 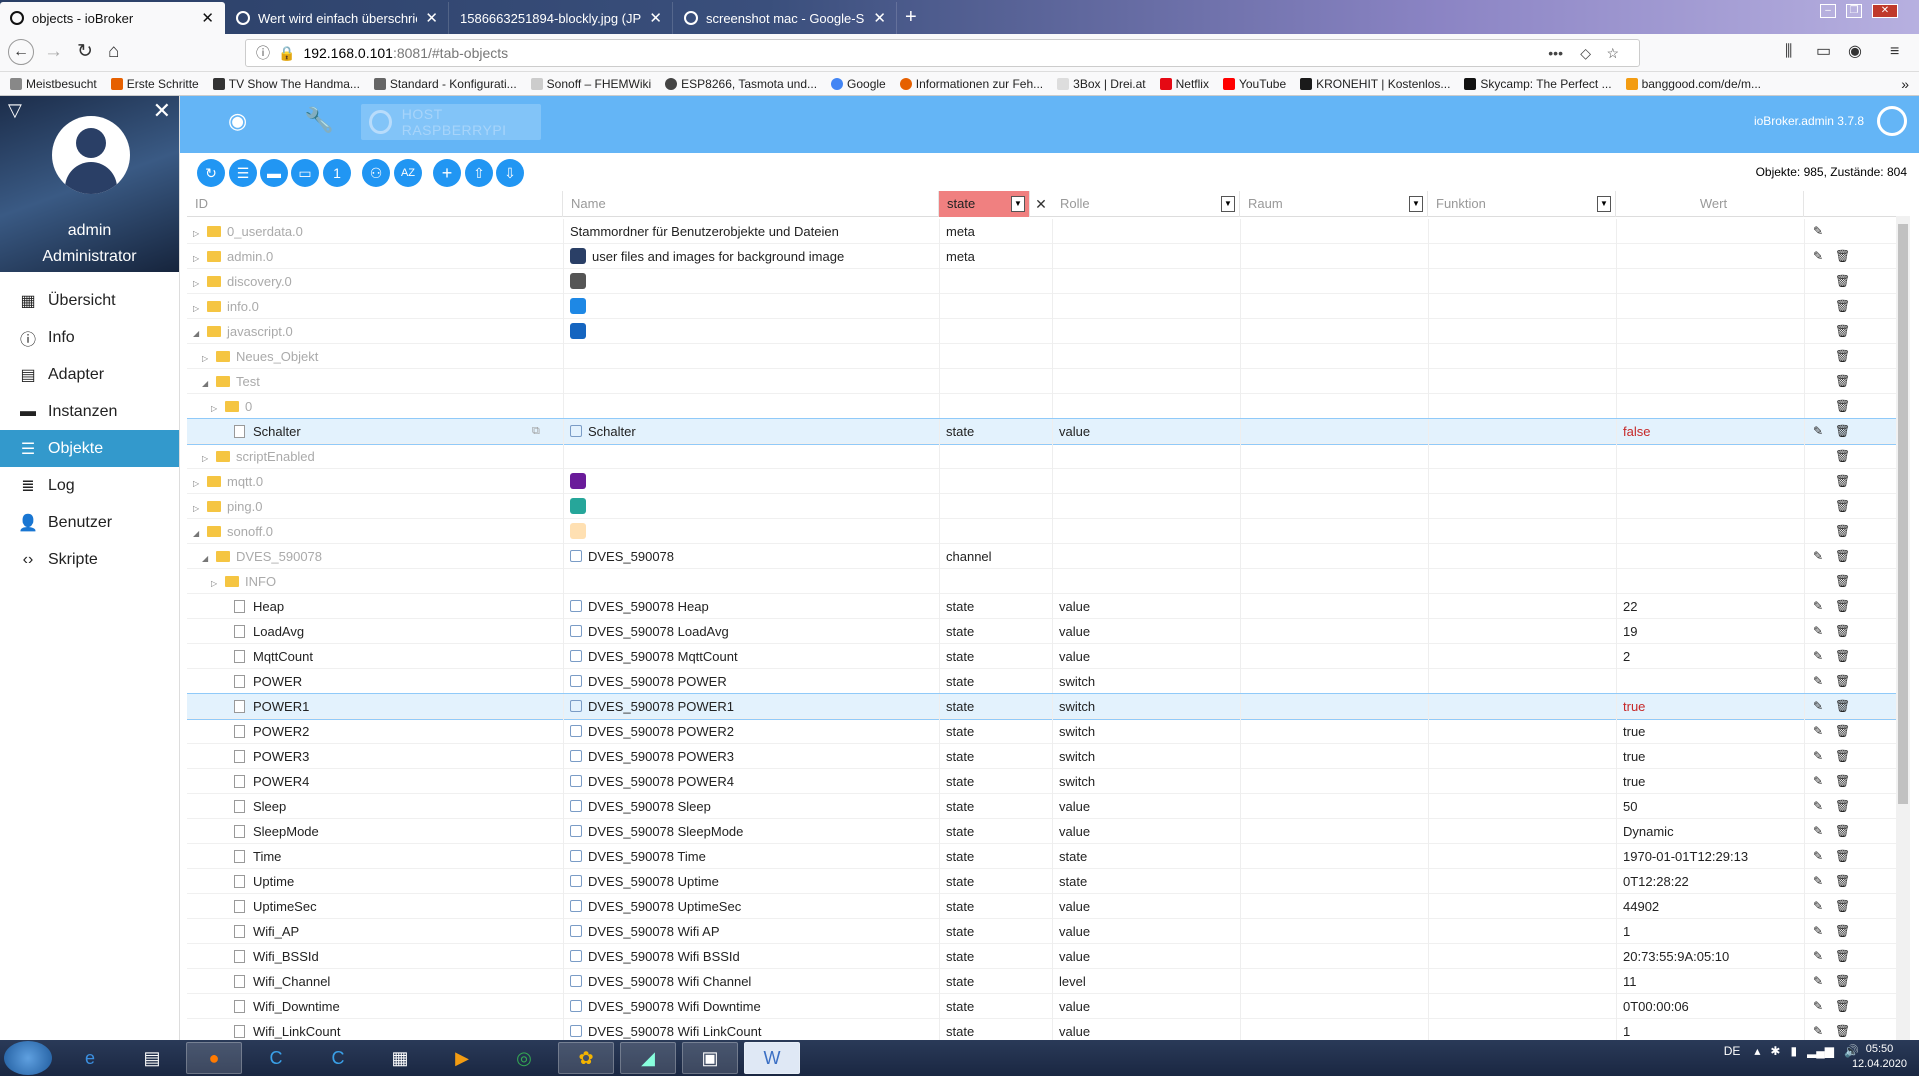 What do you see at coordinates (751, 204) in the screenshot?
I see `column-name: Name` at bounding box center [751, 204].